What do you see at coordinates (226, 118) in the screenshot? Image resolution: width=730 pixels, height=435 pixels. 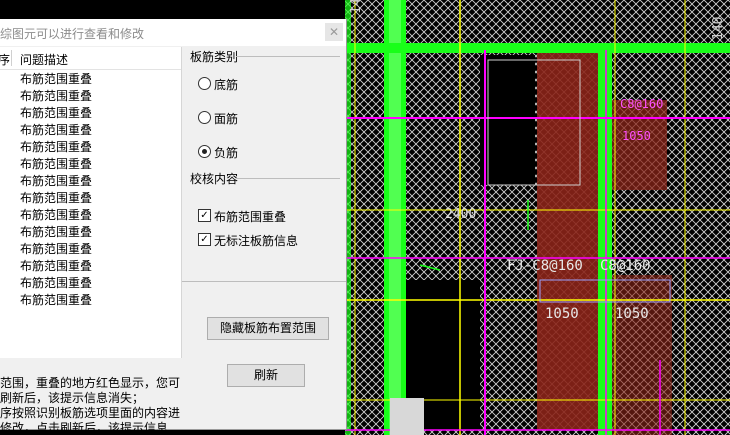 I see `radio-top-rebar-label: 面筋` at bounding box center [226, 118].